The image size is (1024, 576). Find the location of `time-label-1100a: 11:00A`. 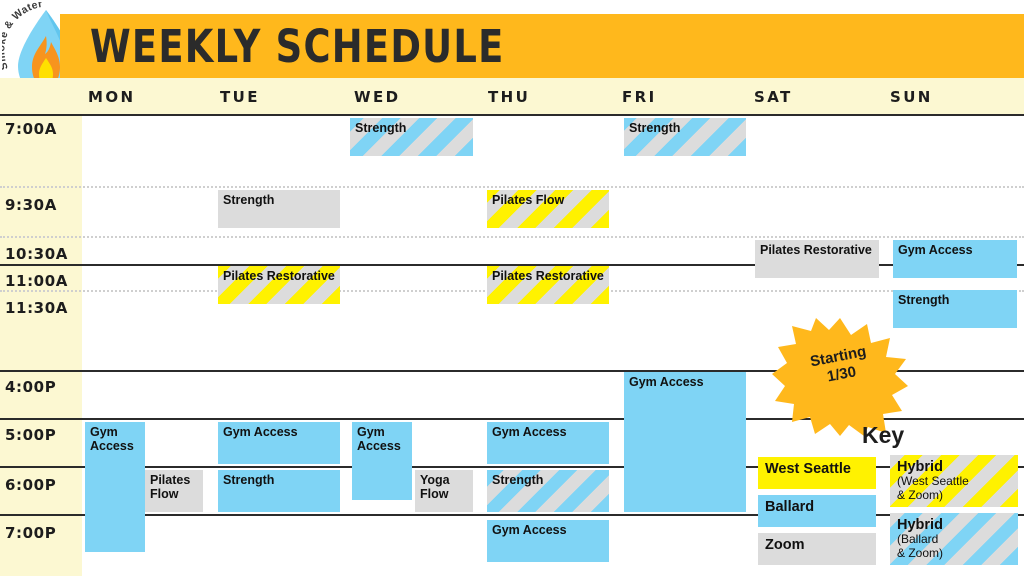

time-label-1100a: 11:00A is located at coordinates (36, 281).